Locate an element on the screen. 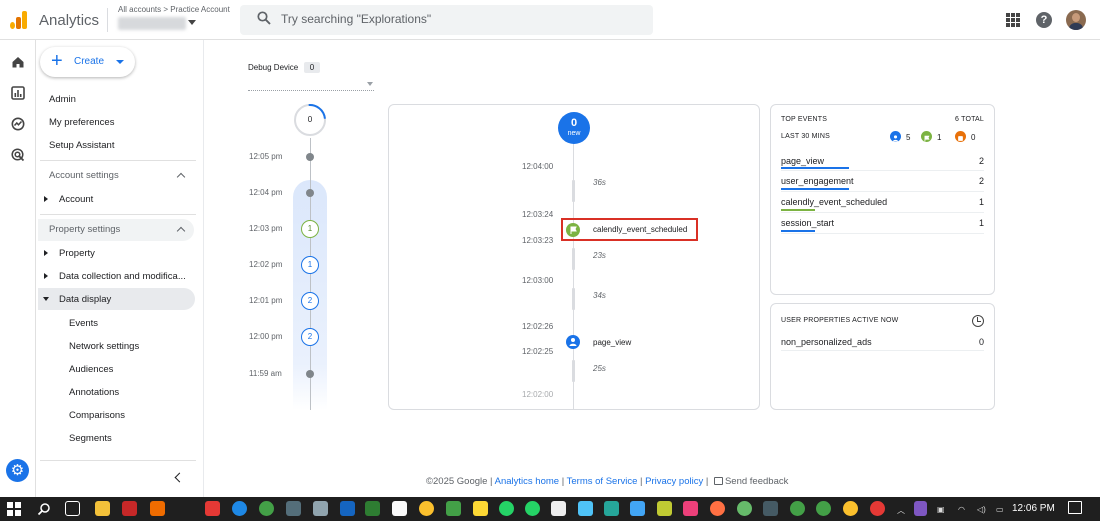  notifications-icon is located at coordinates (1075, 507).